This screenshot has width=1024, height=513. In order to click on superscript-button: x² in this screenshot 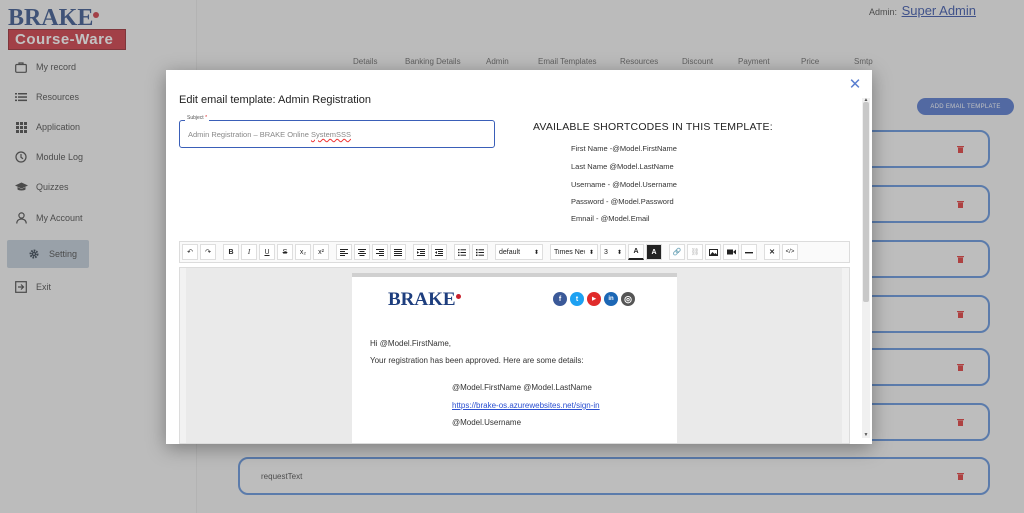, I will do `click(321, 252)`.